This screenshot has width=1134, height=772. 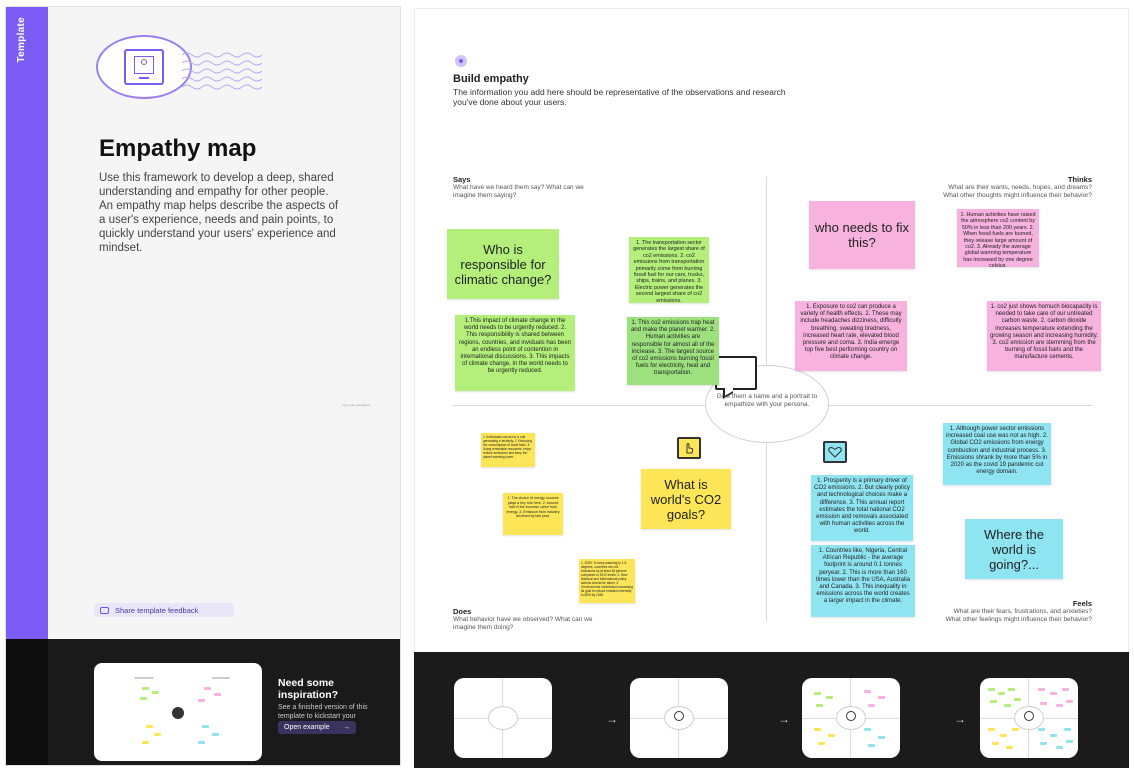 I want to click on section-dot-icon, so click(x=461, y=61).